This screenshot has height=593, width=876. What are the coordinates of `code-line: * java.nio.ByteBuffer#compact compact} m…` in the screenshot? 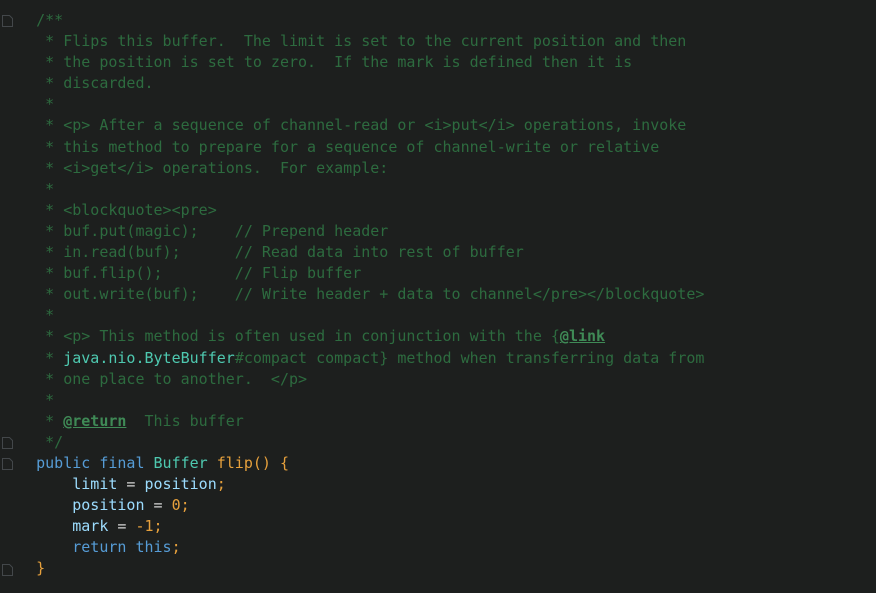 It's located at (438, 358).